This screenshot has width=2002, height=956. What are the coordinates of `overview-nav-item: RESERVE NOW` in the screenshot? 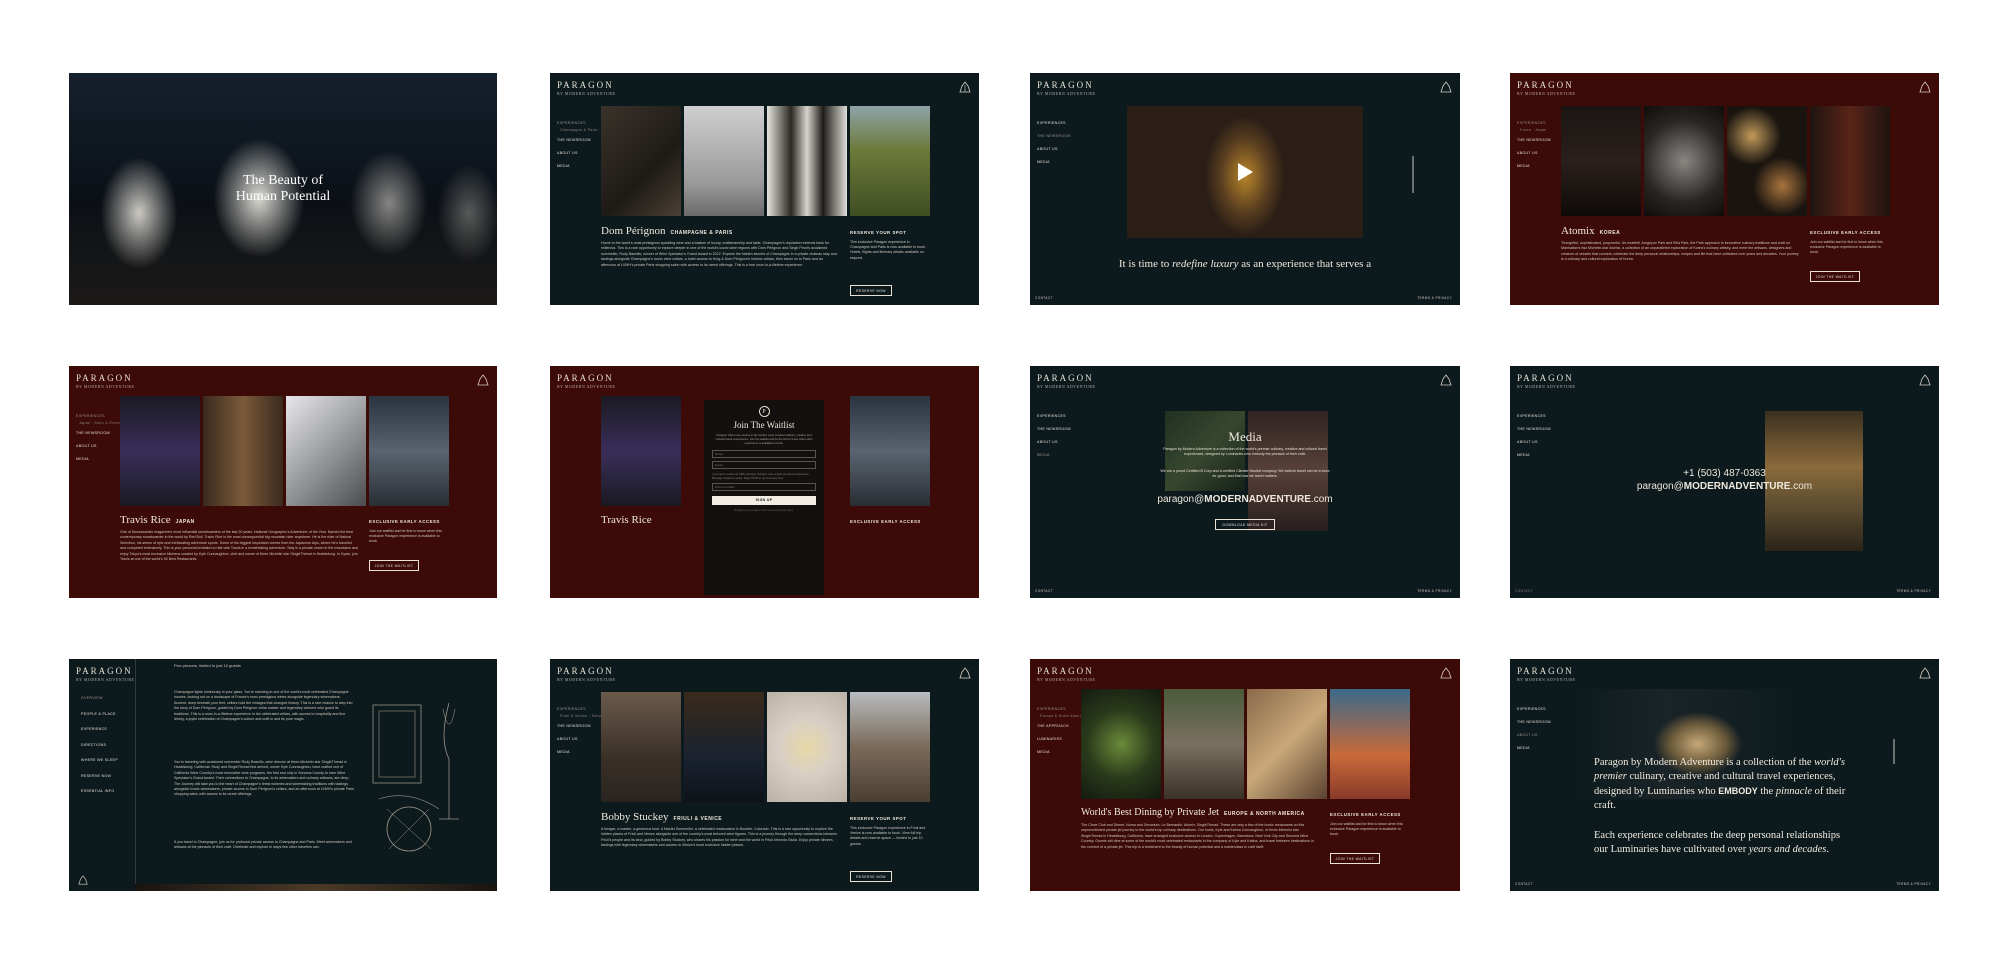 It's located at (106, 776).